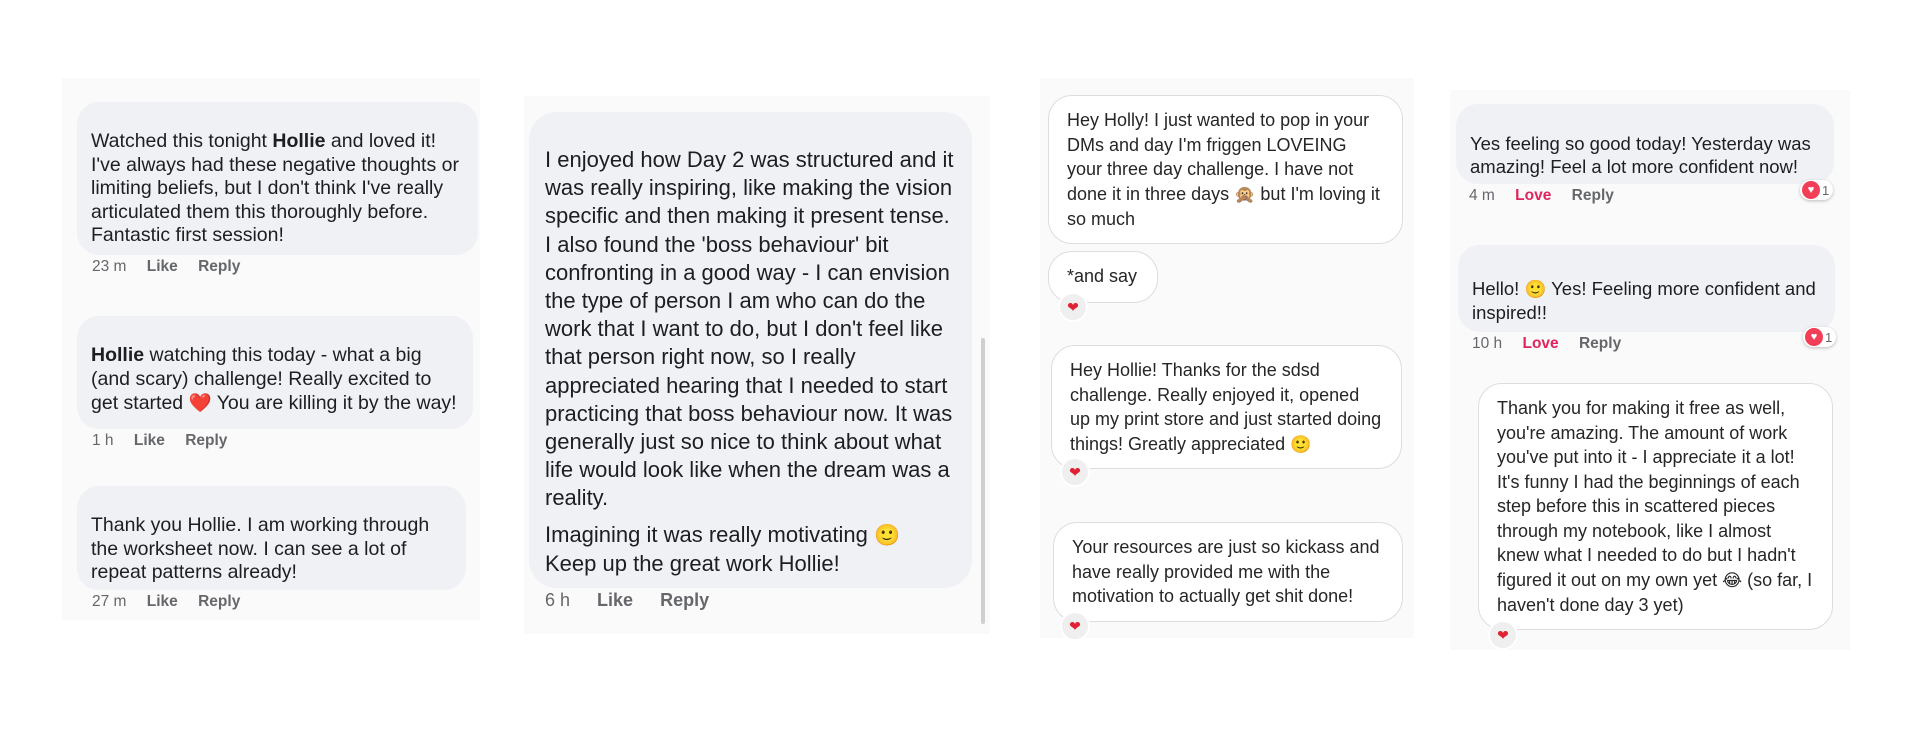 The width and height of the screenshot is (1920, 743). What do you see at coordinates (692, 563) in the screenshot?
I see `comment-text: Keep up the great work Hollie!` at bounding box center [692, 563].